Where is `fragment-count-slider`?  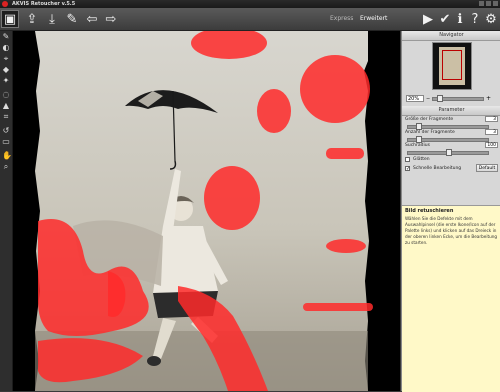 fragment-count-slider is located at coordinates (448, 139).